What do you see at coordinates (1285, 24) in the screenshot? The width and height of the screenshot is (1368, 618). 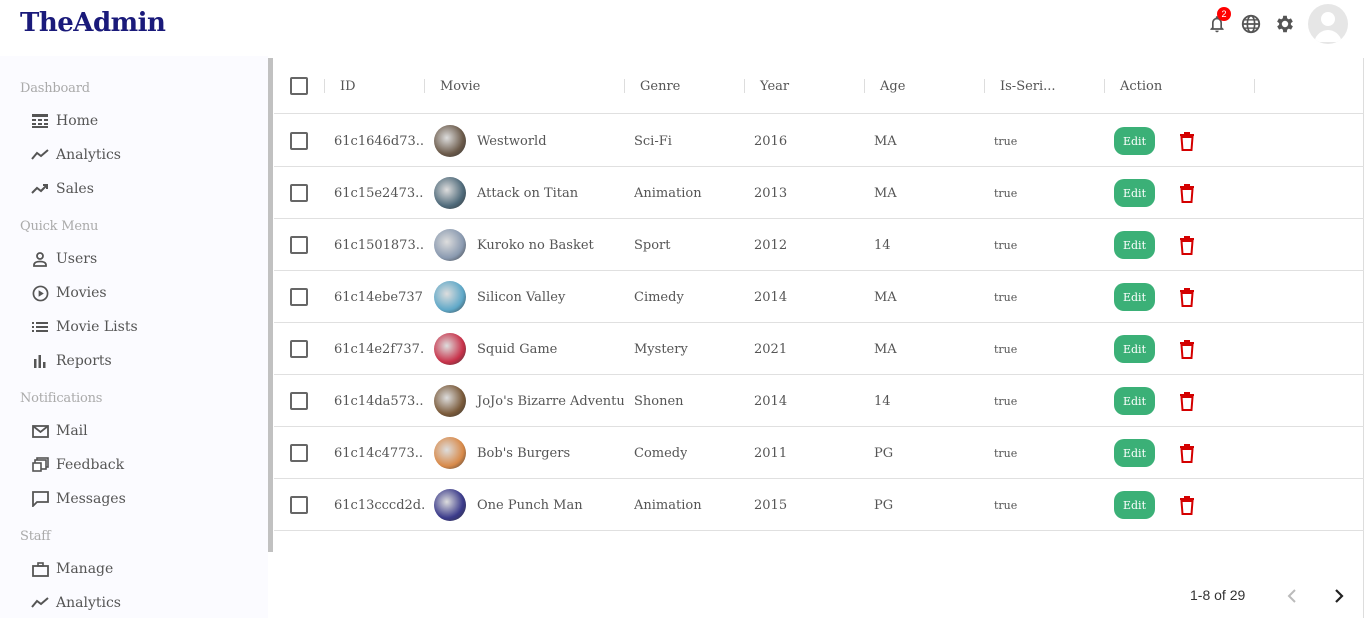 I see `gear-icon` at bounding box center [1285, 24].